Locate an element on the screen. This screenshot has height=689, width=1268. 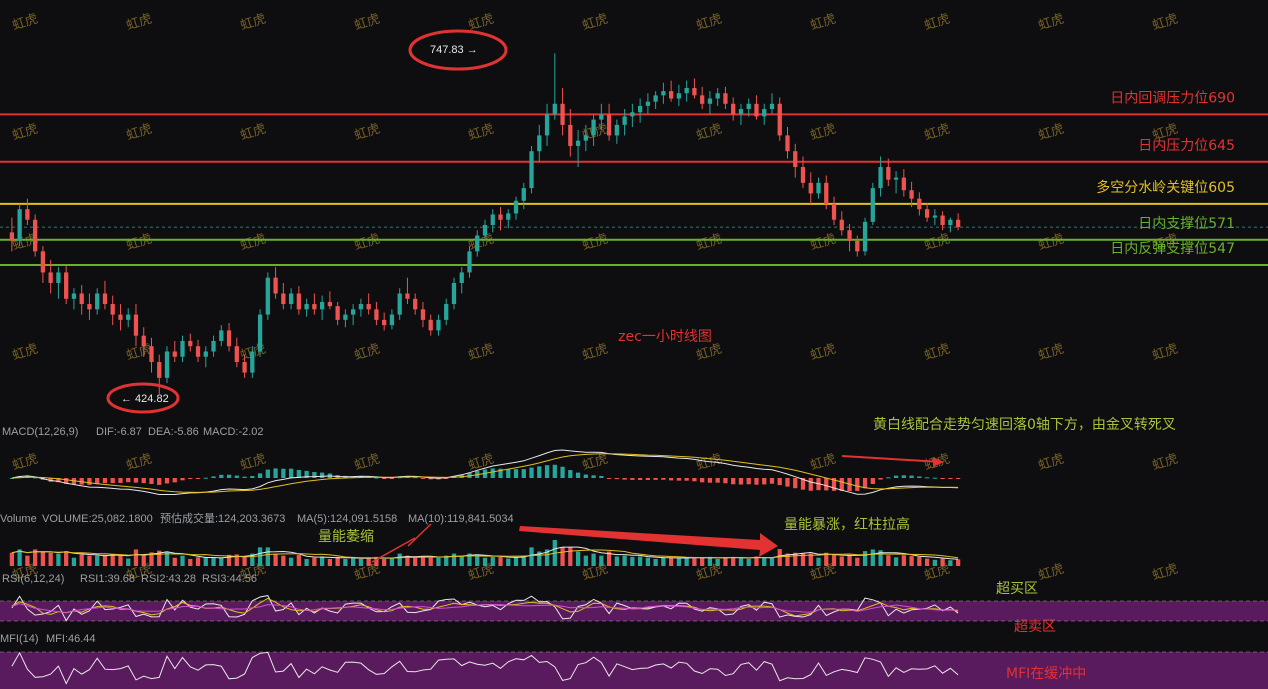
volume-ma10: MA(10):119,841.5034 is located at coordinates (461, 519).